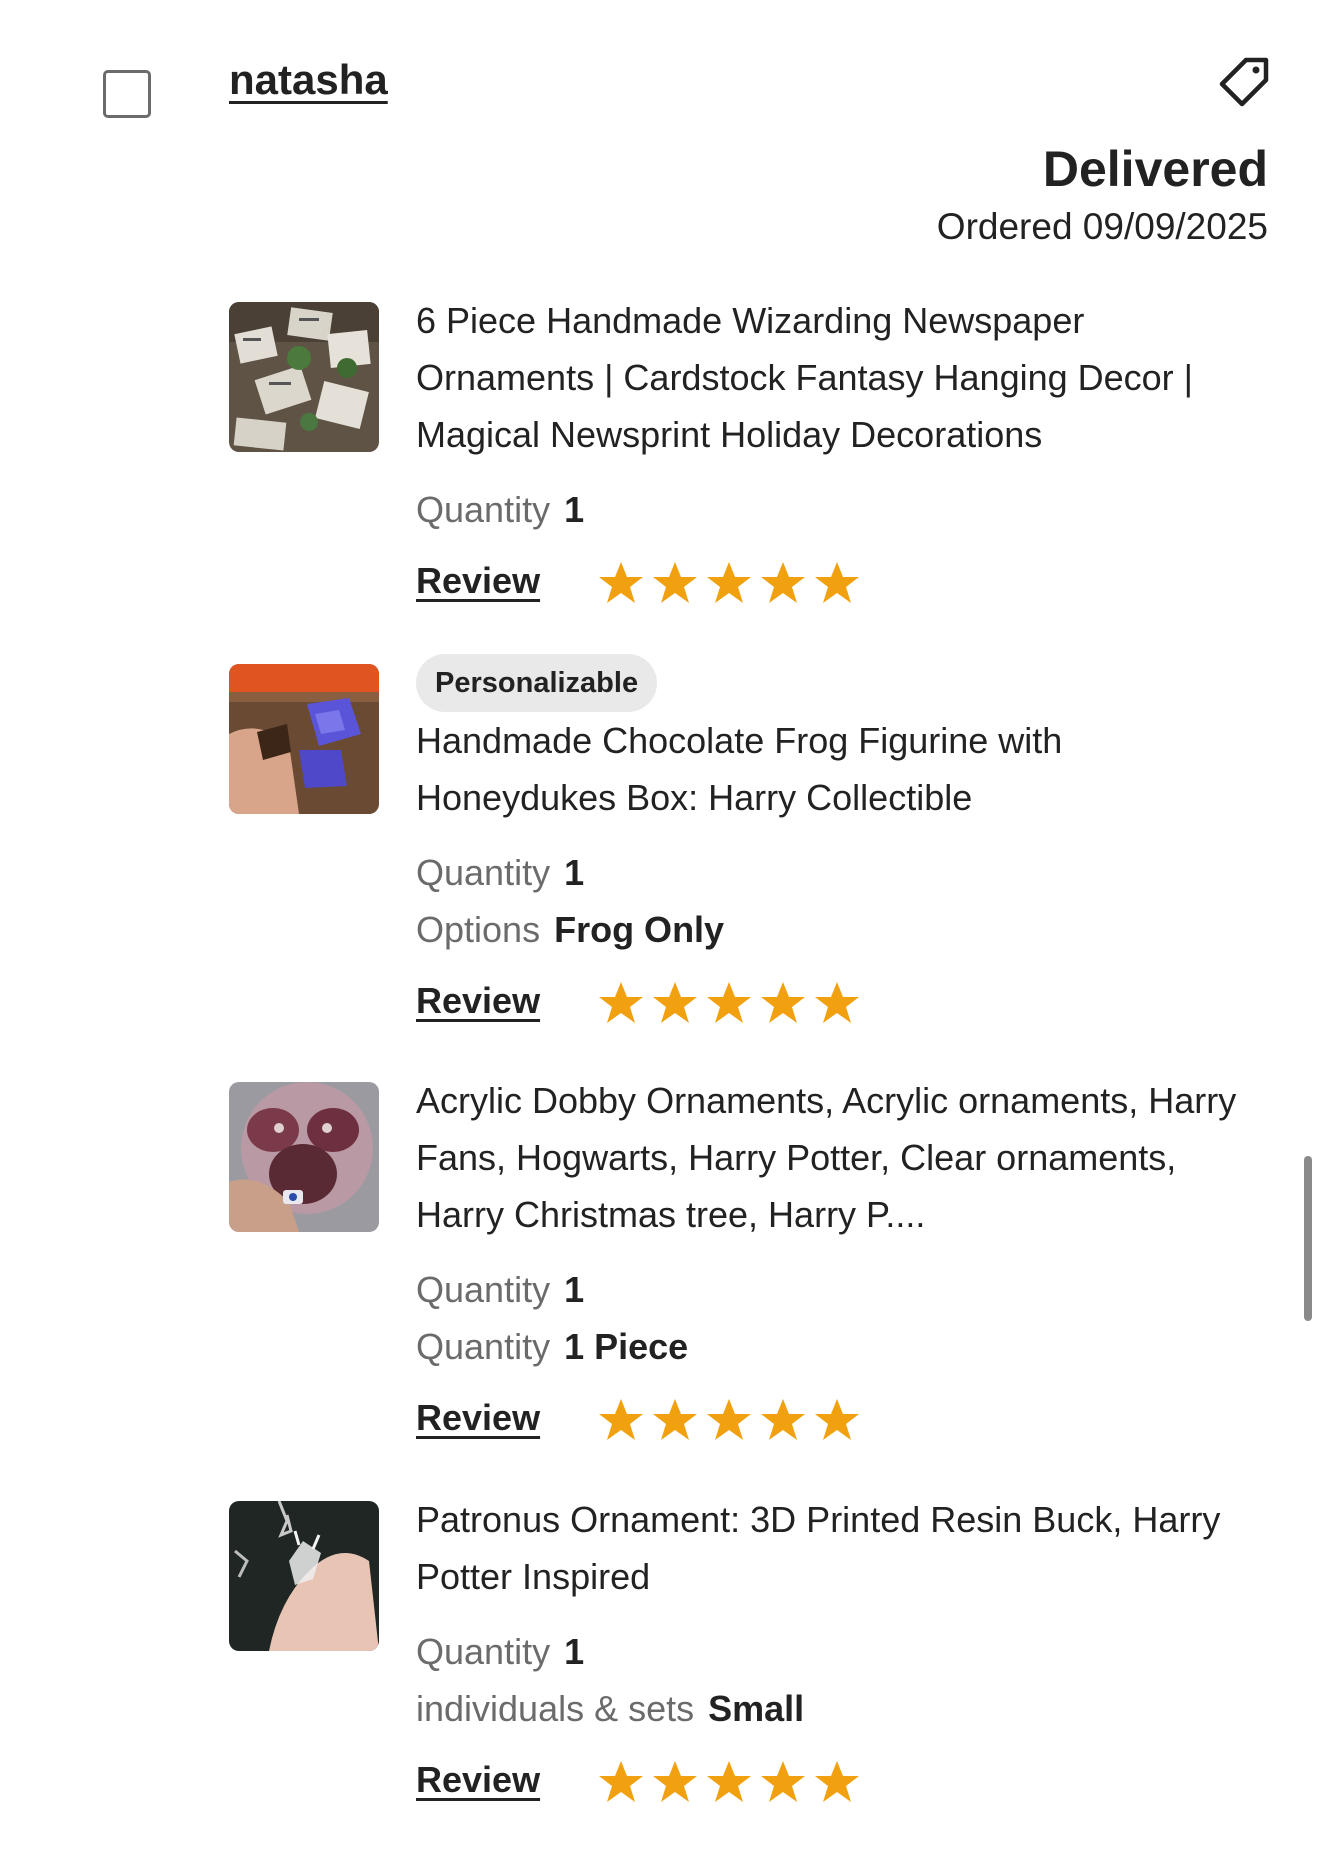  What do you see at coordinates (537, 683) in the screenshot?
I see `personalizable-badge: Personalizable` at bounding box center [537, 683].